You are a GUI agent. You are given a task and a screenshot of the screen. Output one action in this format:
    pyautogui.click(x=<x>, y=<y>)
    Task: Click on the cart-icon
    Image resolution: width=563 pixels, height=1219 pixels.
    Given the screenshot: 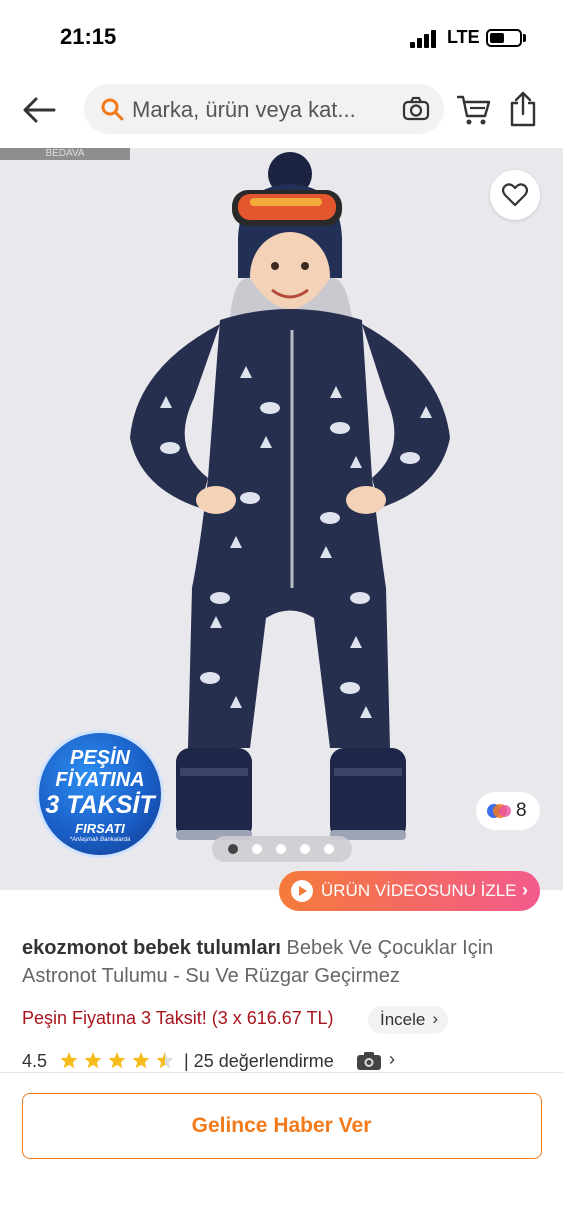 What is the action you would take?
    pyautogui.click(x=473, y=110)
    